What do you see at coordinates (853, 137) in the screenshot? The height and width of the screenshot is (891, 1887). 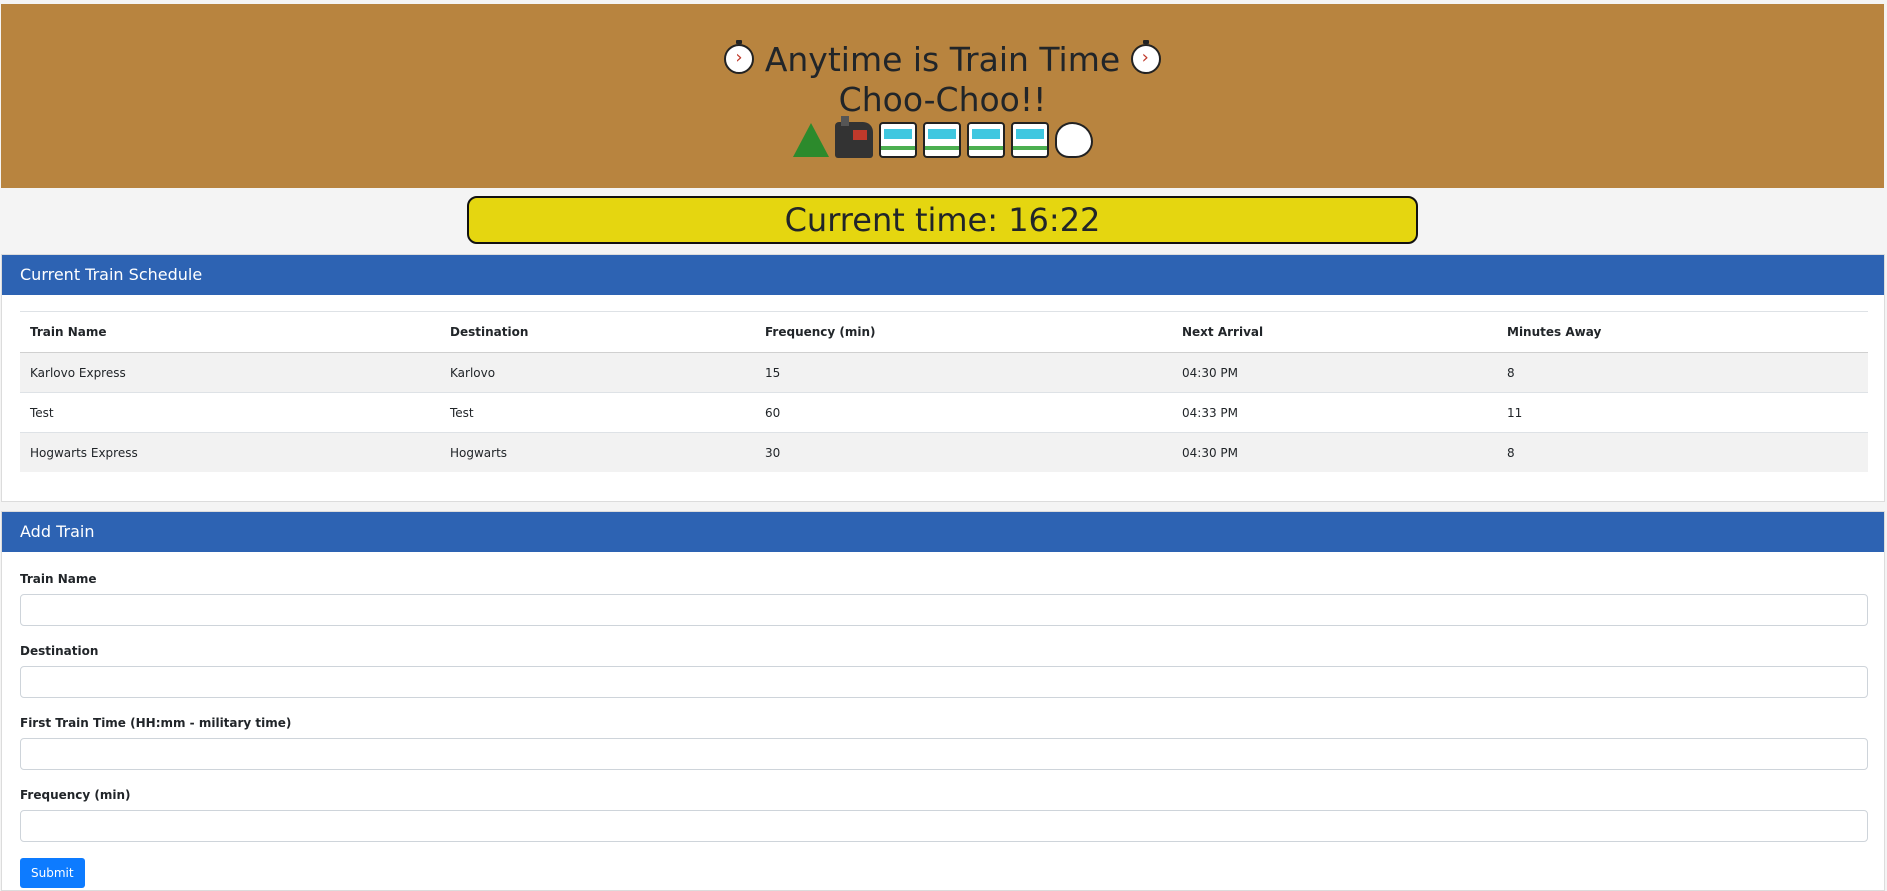 I see `locomotive-icon` at bounding box center [853, 137].